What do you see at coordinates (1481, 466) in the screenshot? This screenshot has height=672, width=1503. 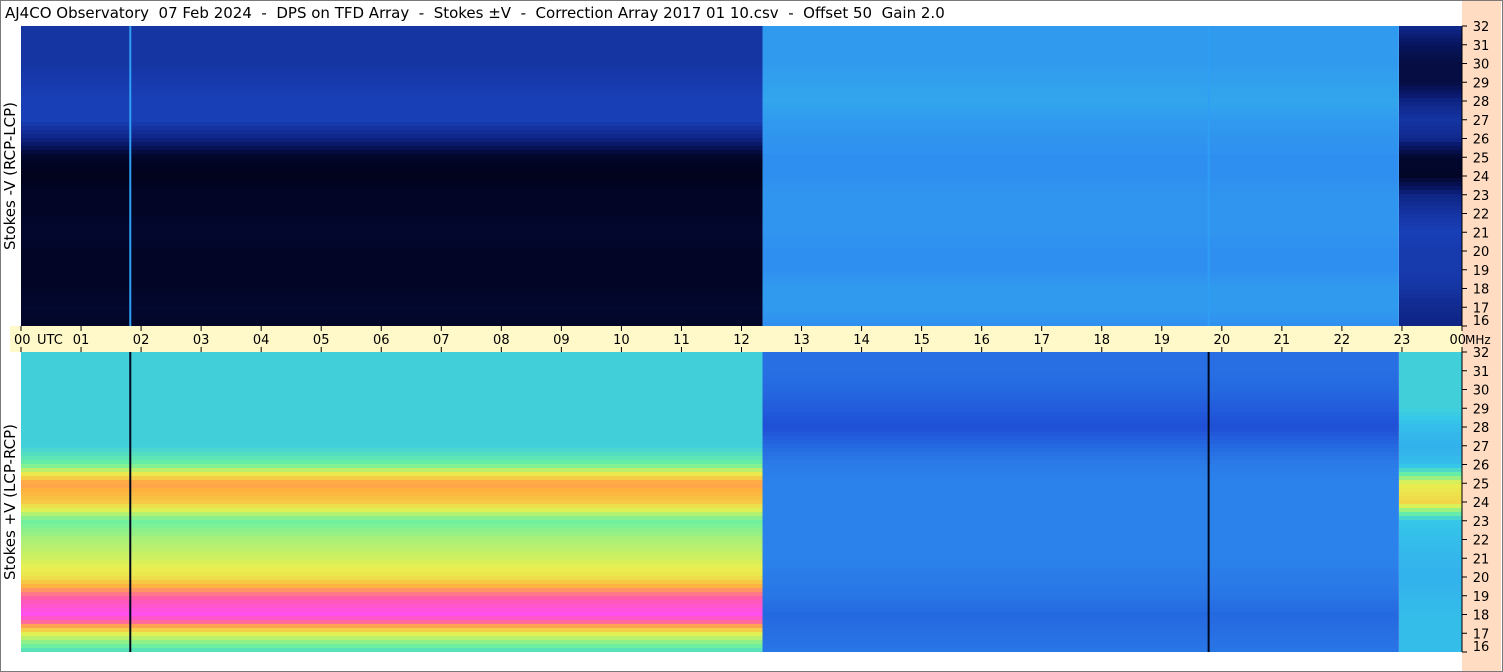 I see `frequency-tick-label: 26` at bounding box center [1481, 466].